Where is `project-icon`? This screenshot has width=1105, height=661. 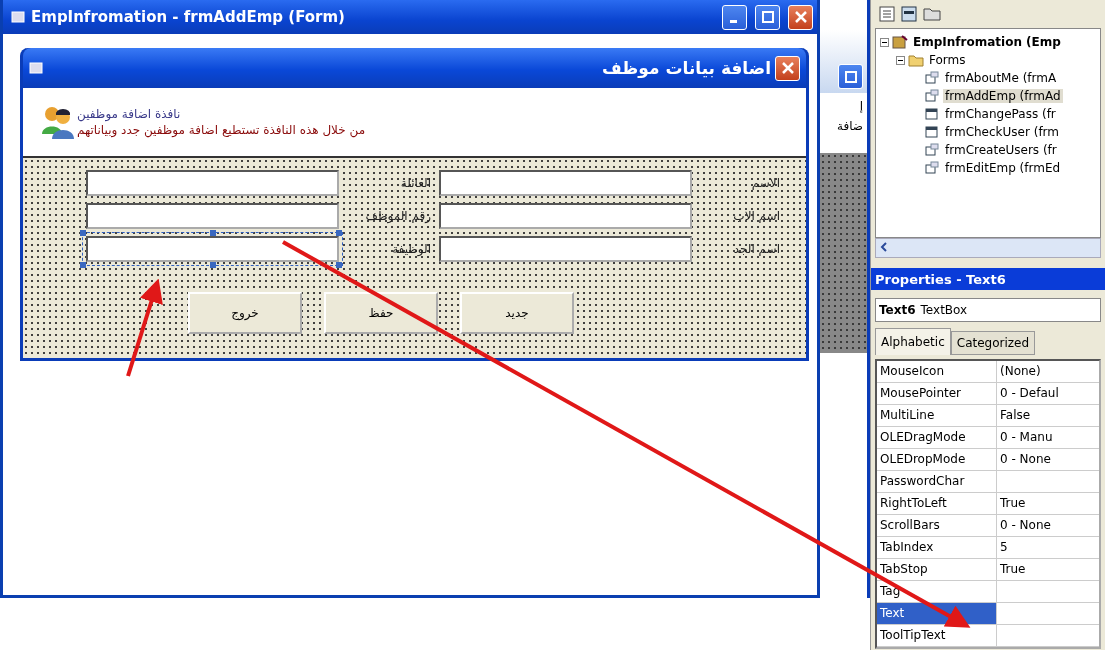
project-icon is located at coordinates (900, 42).